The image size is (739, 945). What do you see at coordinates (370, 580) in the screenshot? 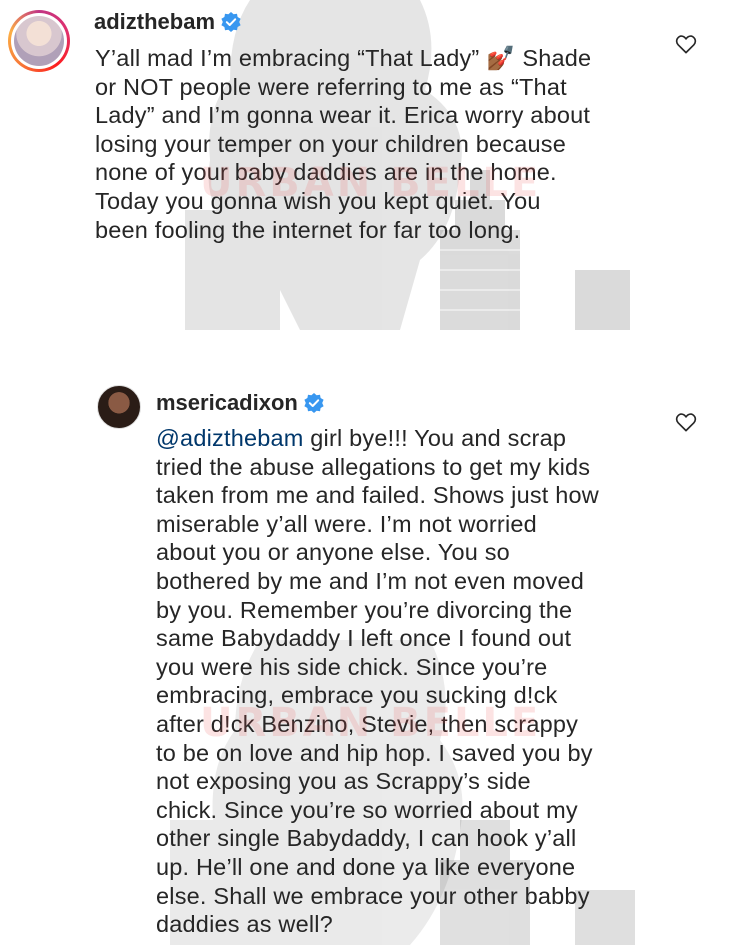
I see `comment-line: bothered by me and I’m not even moved` at bounding box center [370, 580].